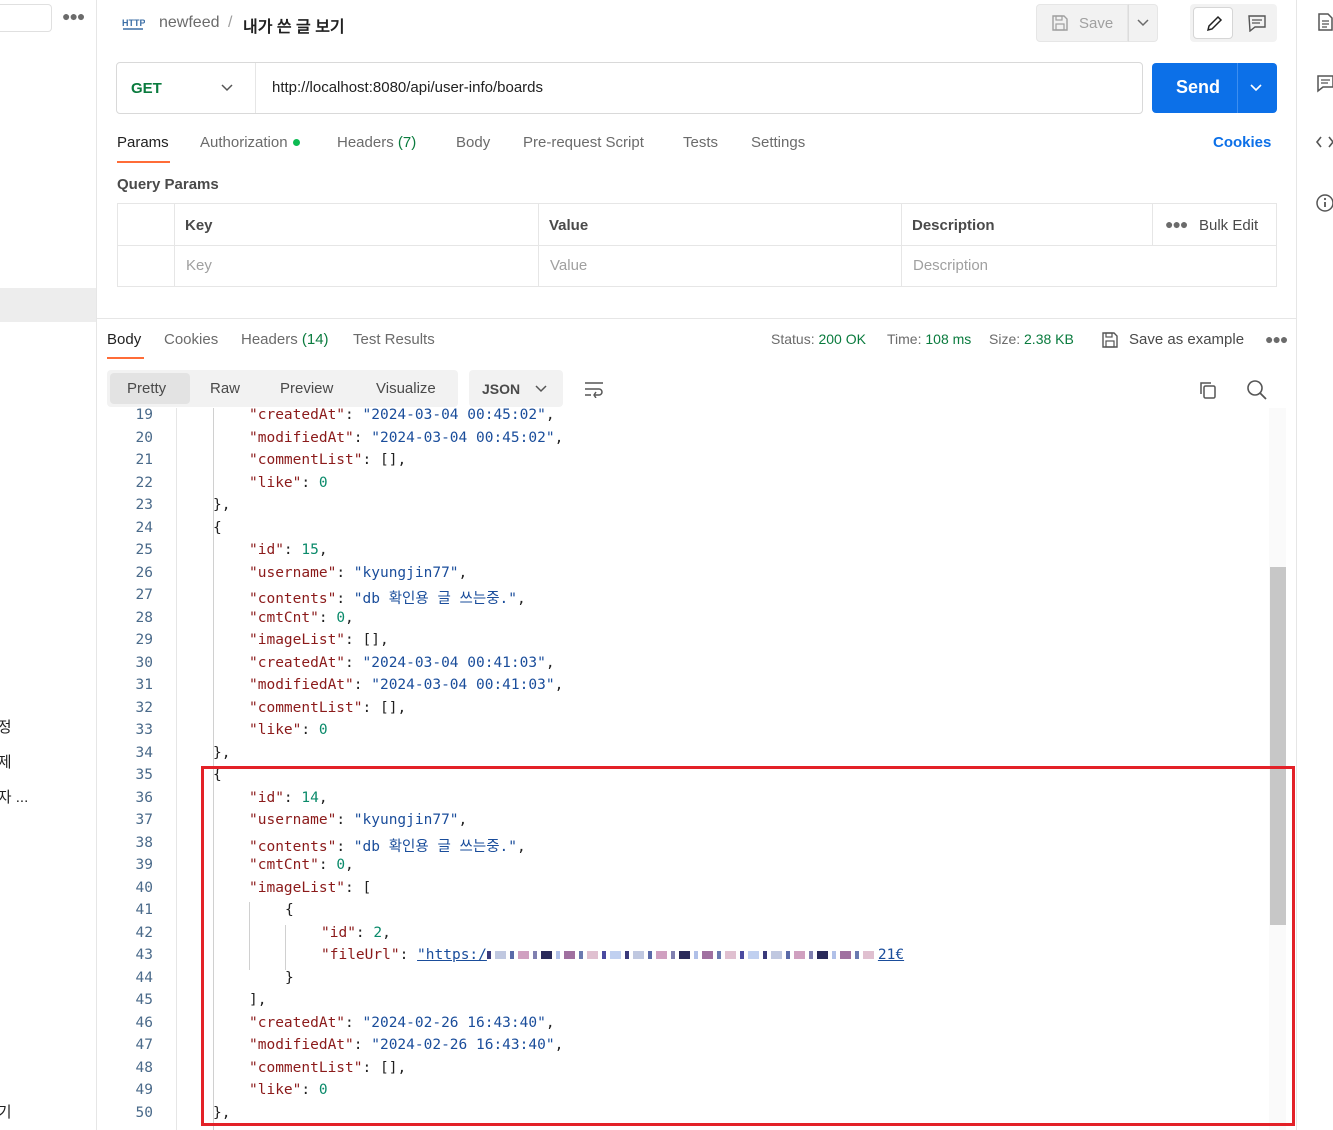 Image resolution: width=1333 pixels, height=1130 pixels. What do you see at coordinates (406, 388) in the screenshot?
I see `view-visualize-button: Visualize` at bounding box center [406, 388].